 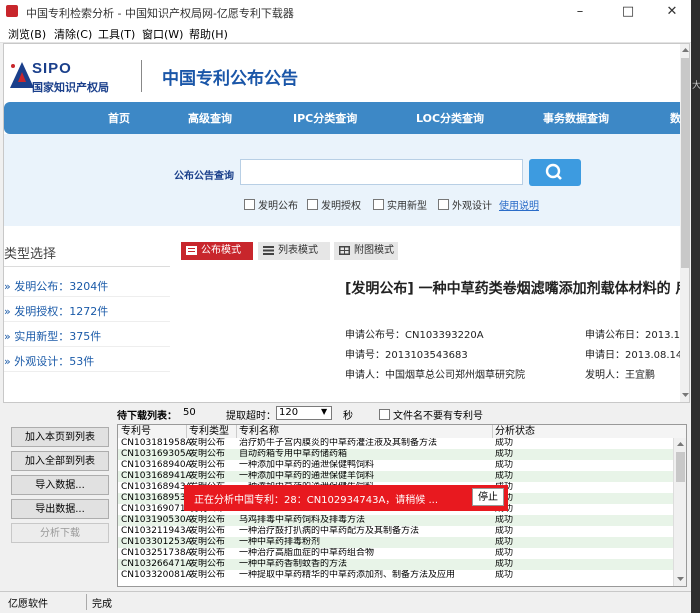 What do you see at coordinates (61, 311) in the screenshot?
I see `type-item-label: 发明授权：1272件` at bounding box center [61, 311].